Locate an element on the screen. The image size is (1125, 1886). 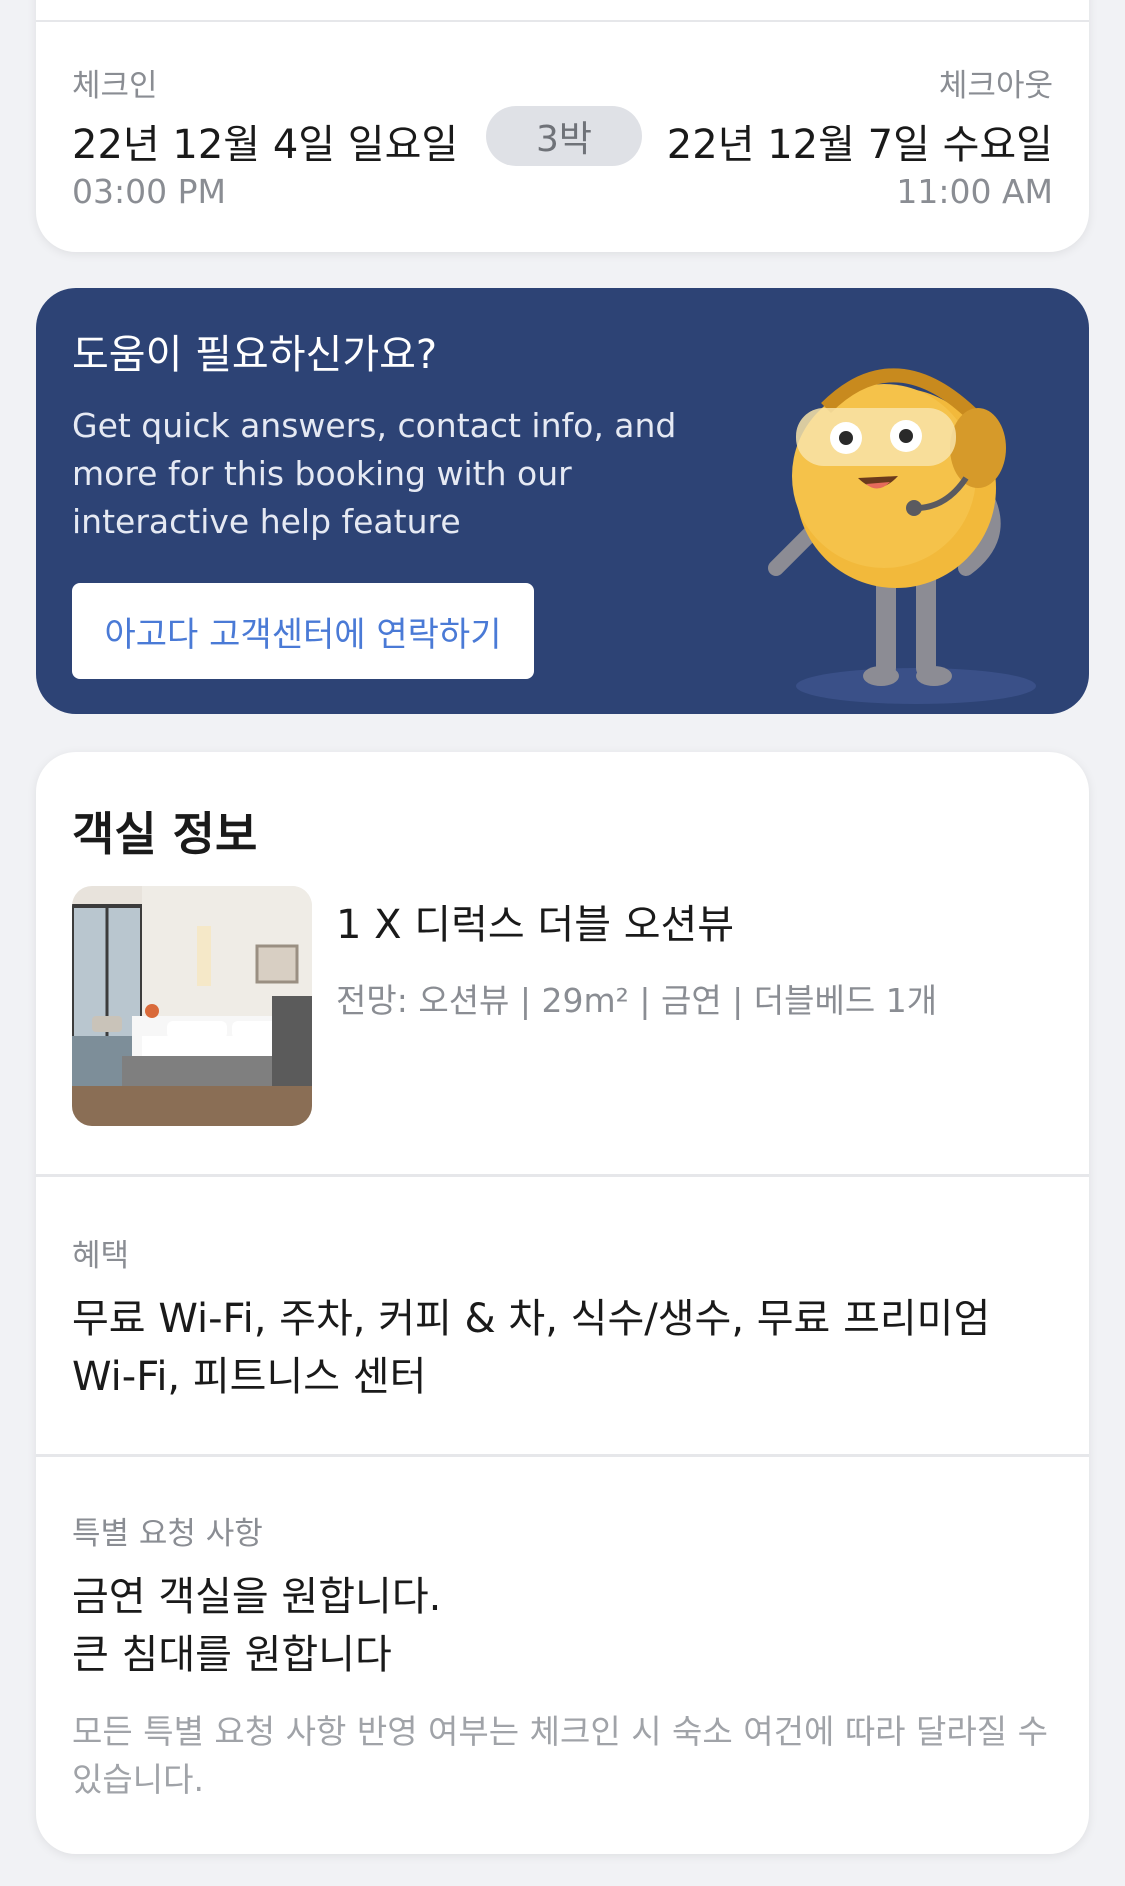
checkout-date: 22년 12월 7일 수요일 is located at coordinates (859, 145).